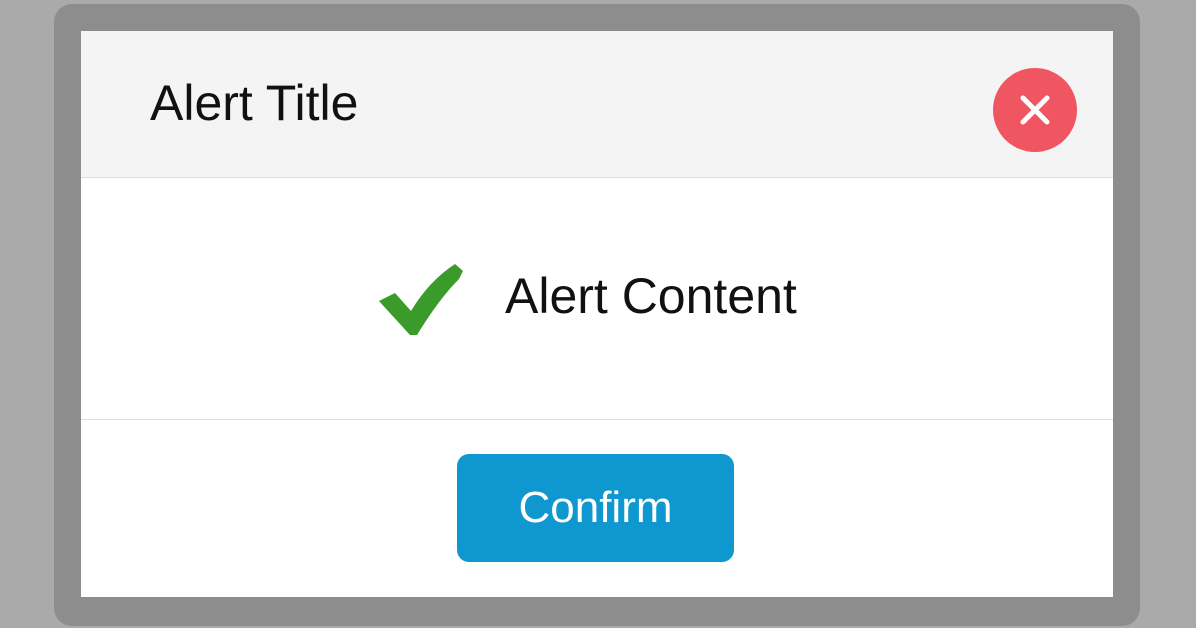 This screenshot has height=628, width=1196. Describe the element at coordinates (254, 103) in the screenshot. I see `dialog-title: Alert Title` at that location.